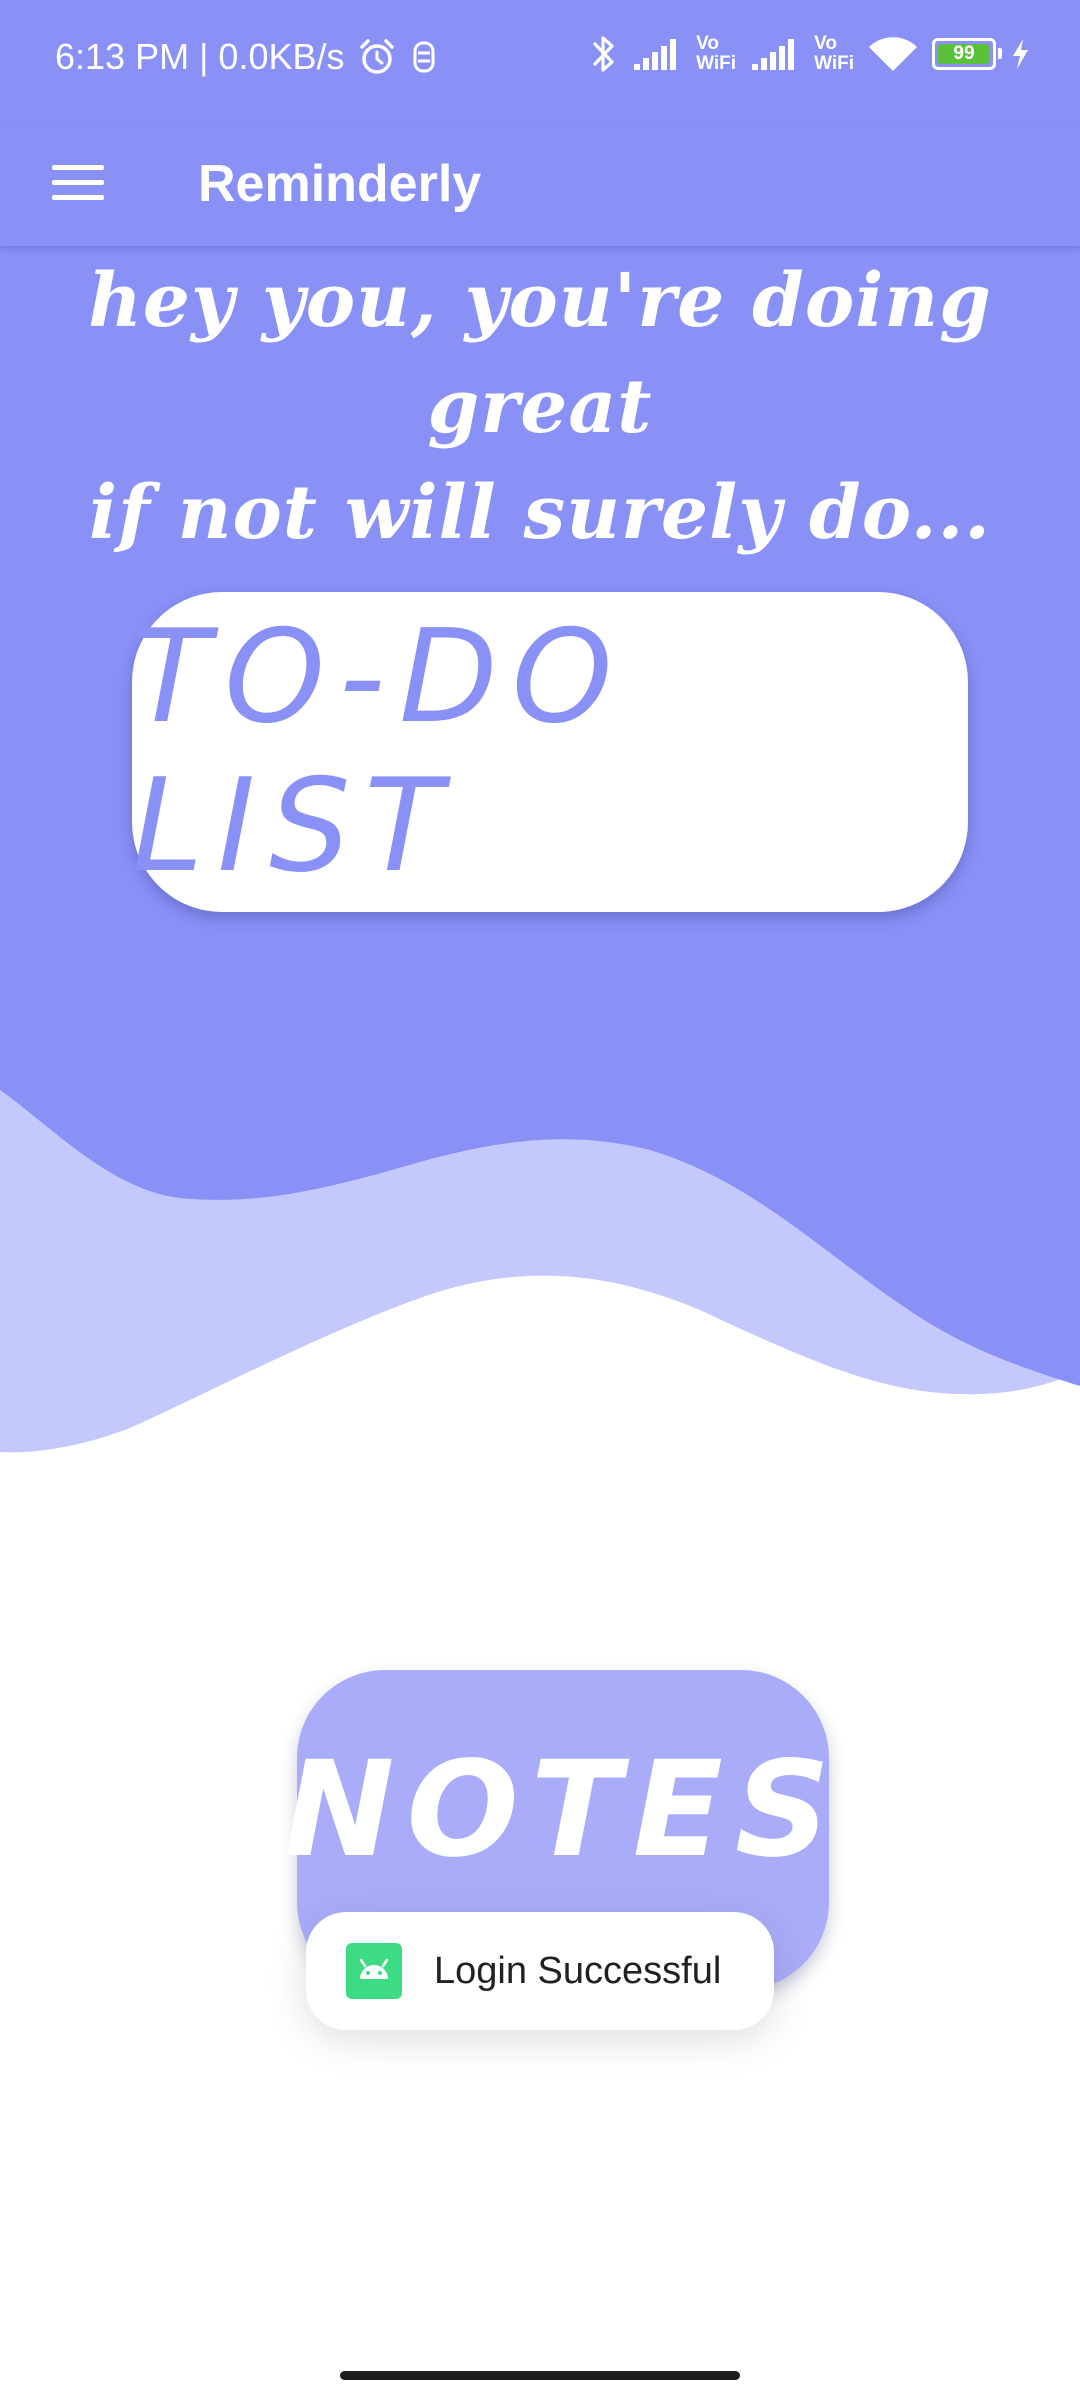 Image resolution: width=1080 pixels, height=2400 pixels. I want to click on login-toast: Login Successful, so click(540, 1971).